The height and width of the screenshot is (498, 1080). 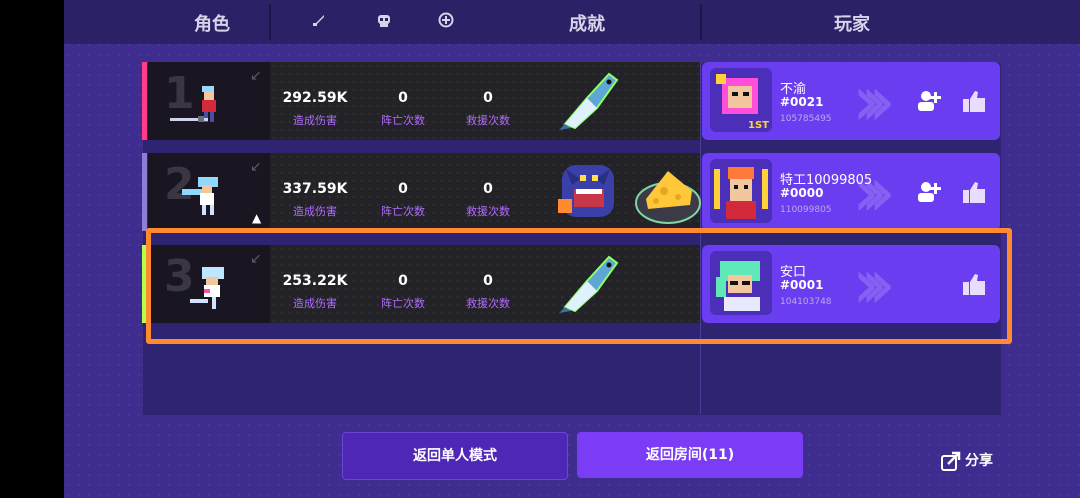 What do you see at coordinates (806, 210) in the screenshot?
I see `player-id: 110099805` at bounding box center [806, 210].